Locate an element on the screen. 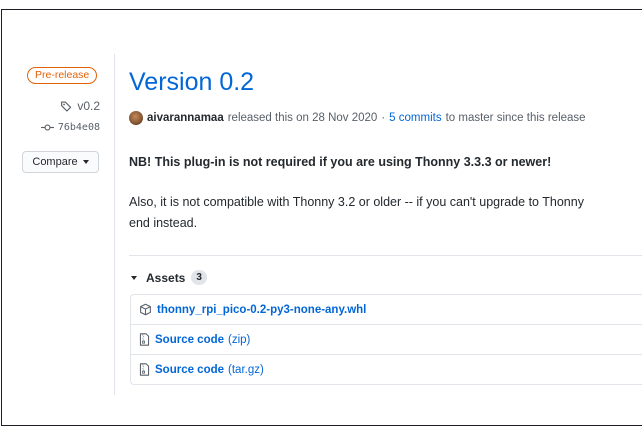 Image resolution: width=642 pixels, height=427 pixels. commits-link: 5 commits is located at coordinates (415, 118).